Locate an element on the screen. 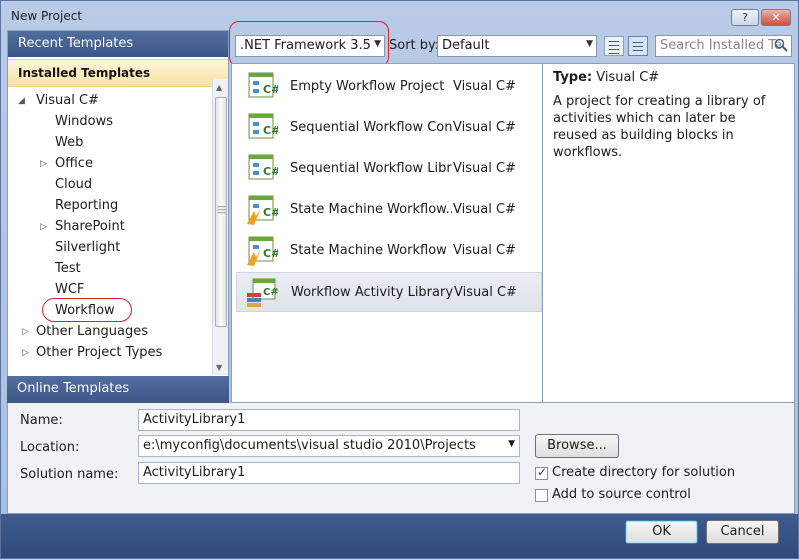  medium-icons-view-button is located at coordinates (638, 46).